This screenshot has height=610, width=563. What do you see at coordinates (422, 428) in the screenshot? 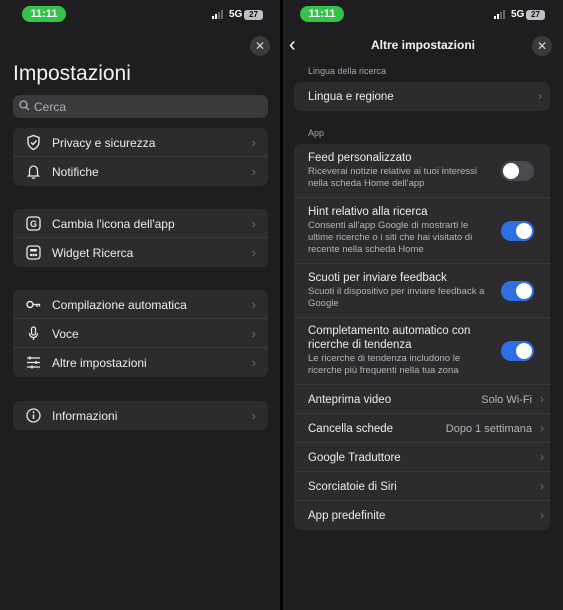
I see `row-clear-tabs: Cancella schede Dopo 1 settimana ›` at bounding box center [422, 428].